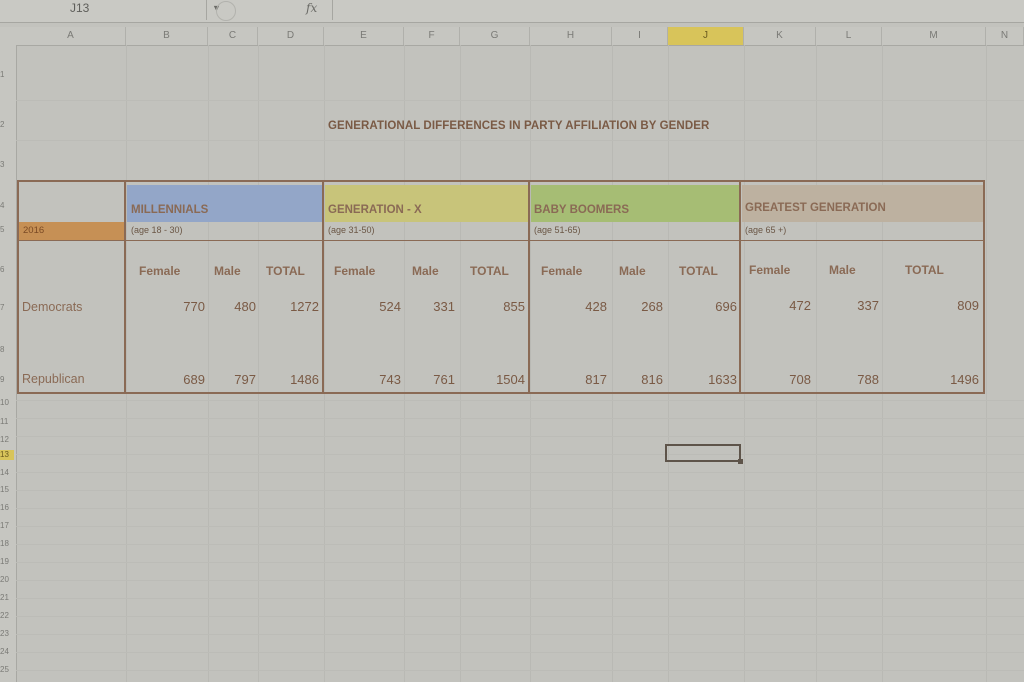 The height and width of the screenshot is (682, 1024). I want to click on row-header: 10, so click(7, 402).